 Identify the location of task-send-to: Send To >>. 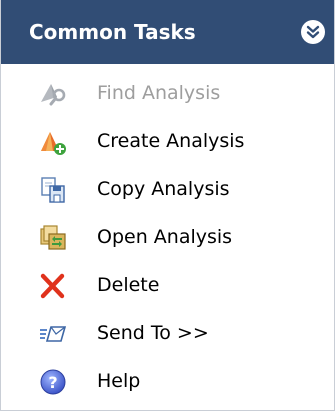
(167, 334).